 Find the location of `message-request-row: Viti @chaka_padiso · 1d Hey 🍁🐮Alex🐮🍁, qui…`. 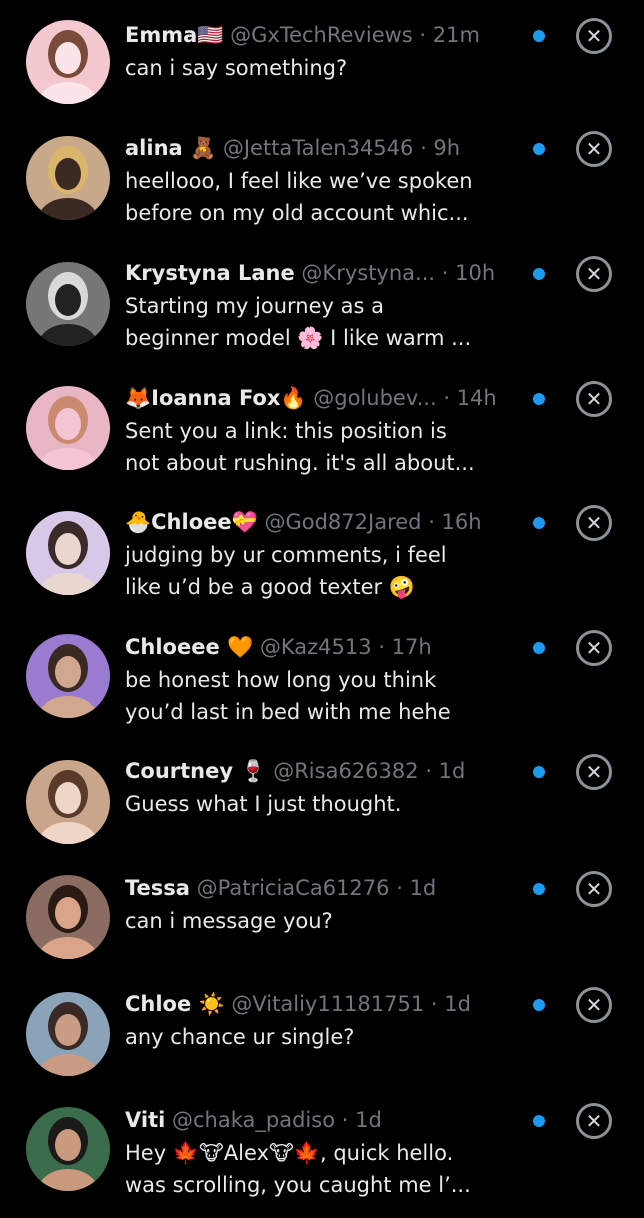

message-request-row: Viti @chaka_padiso · 1d Hey 🍁🐮Alex🐮🍁, qui… is located at coordinates (322, 1160).